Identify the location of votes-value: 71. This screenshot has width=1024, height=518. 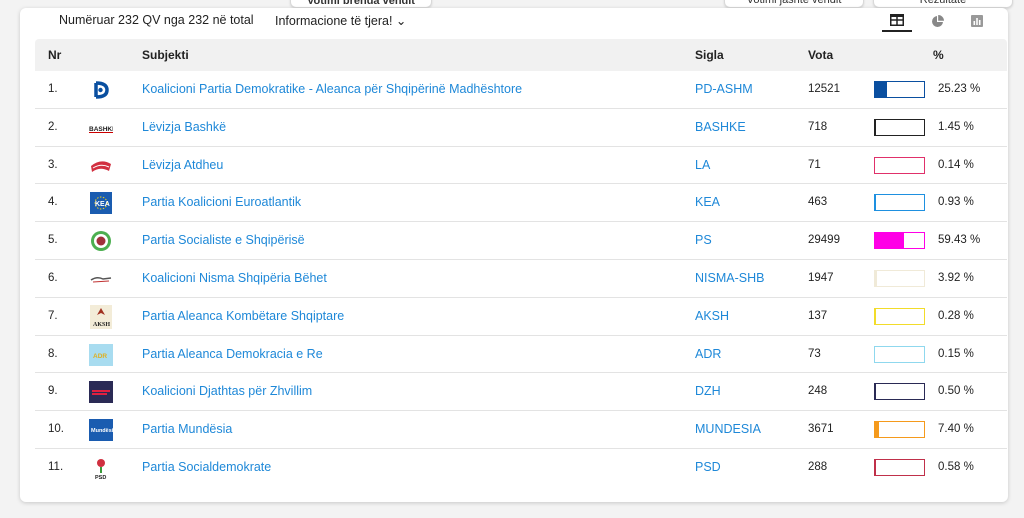
(814, 164).